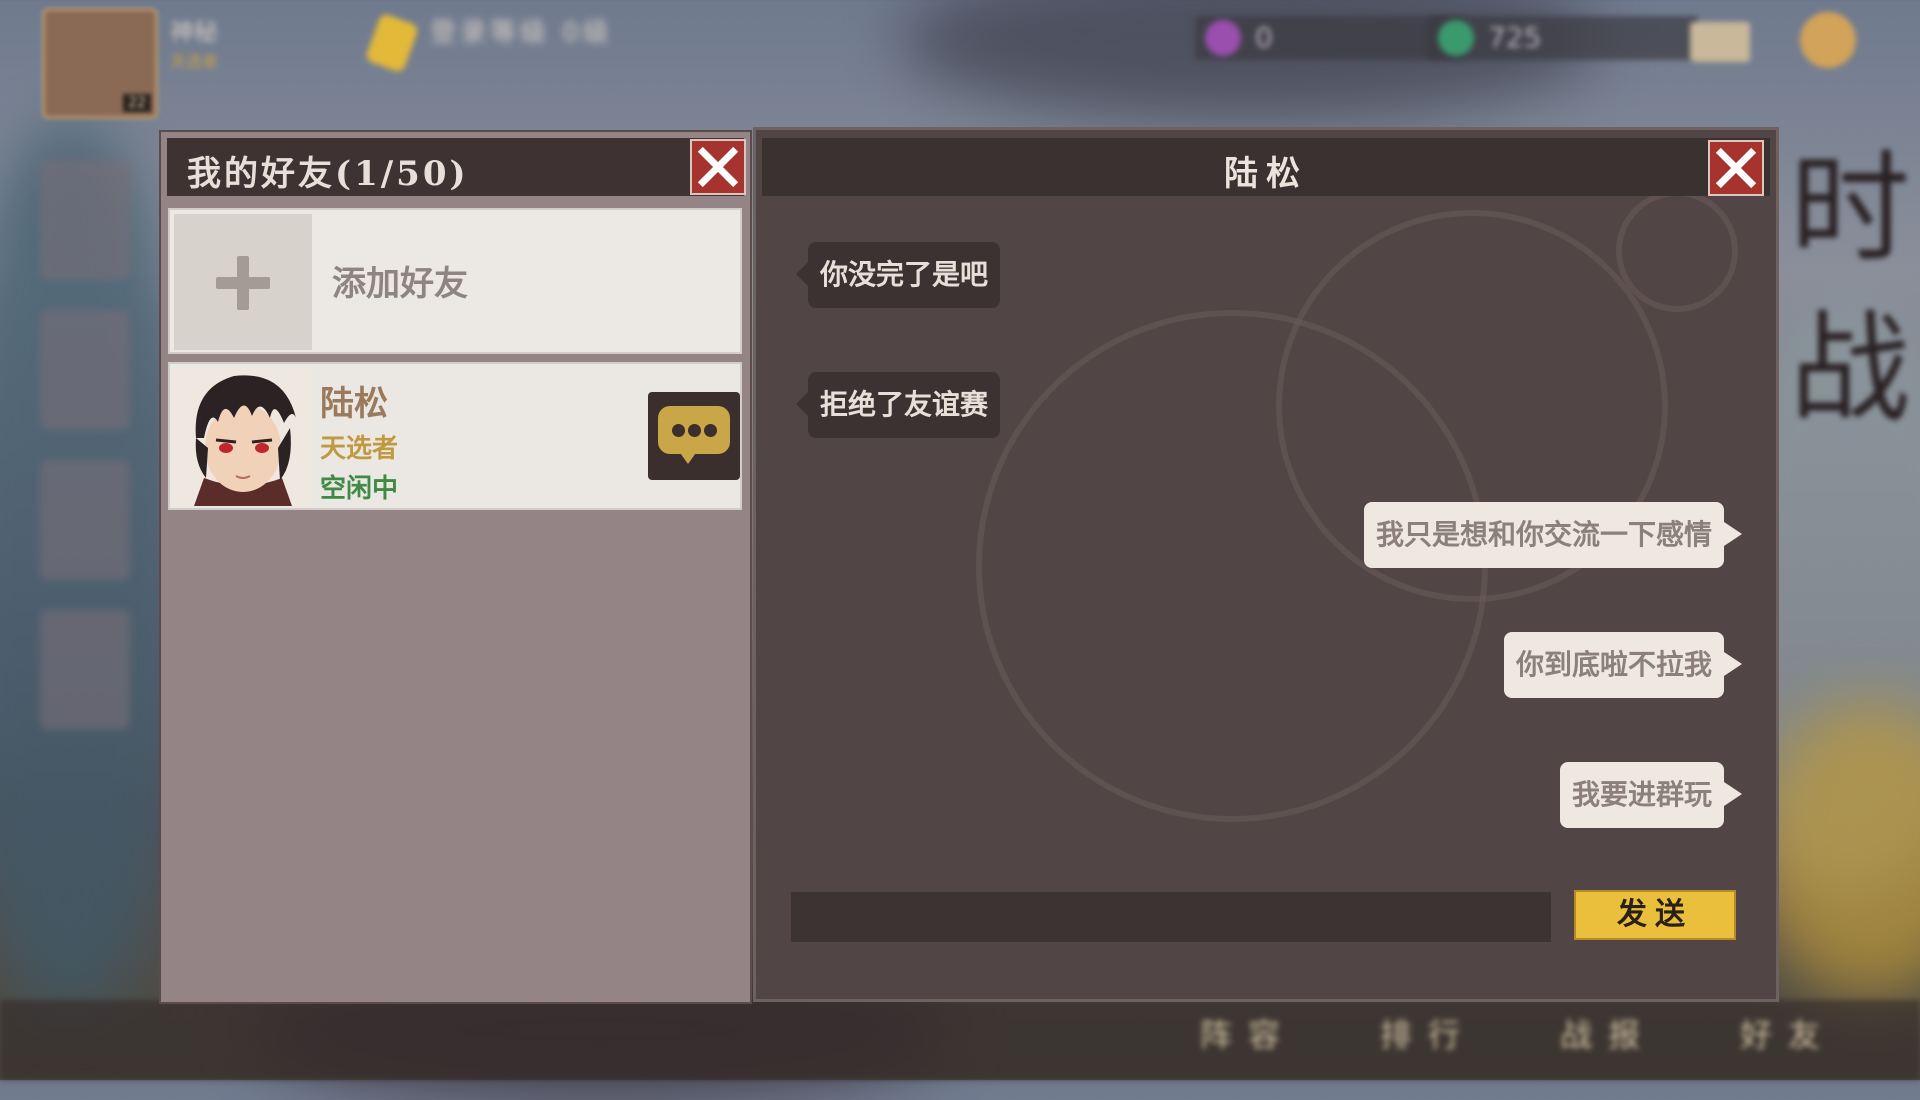 This screenshot has height=1100, width=1920. I want to click on top-status-bar: 22 神秘 天选者 登录等级 0级 0 725, so click(960, 60).